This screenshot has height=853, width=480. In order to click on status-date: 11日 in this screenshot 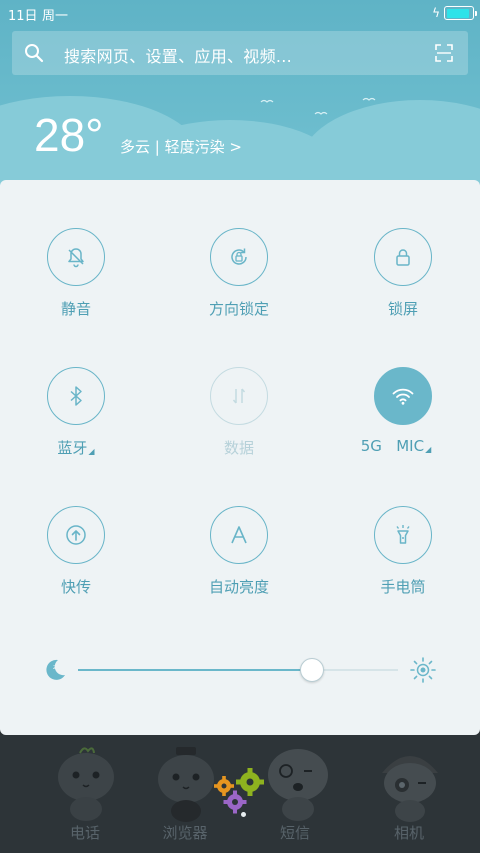, I will do `click(23, 16)`.